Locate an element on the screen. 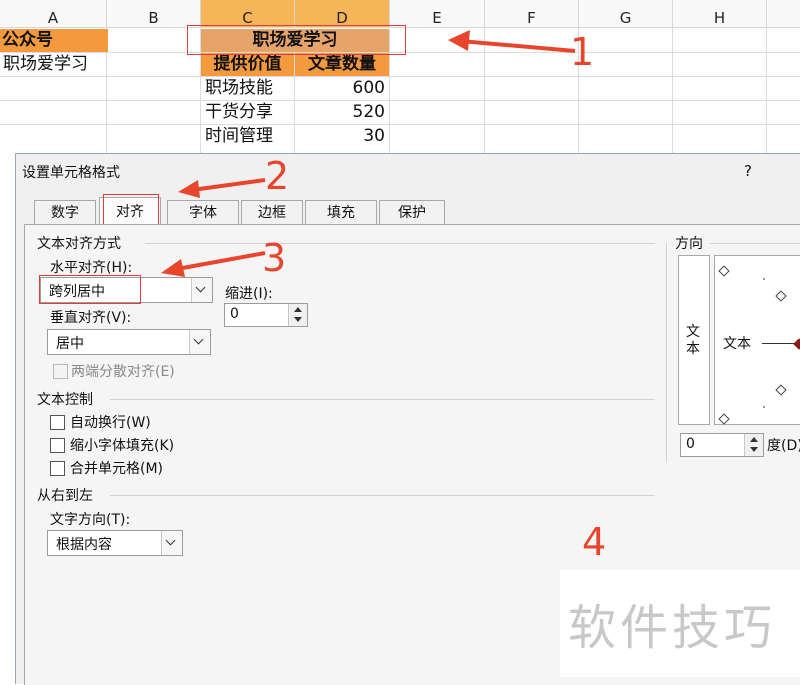 This screenshot has width=800, height=685. vertical-align-value: 居中 is located at coordinates (70, 344).